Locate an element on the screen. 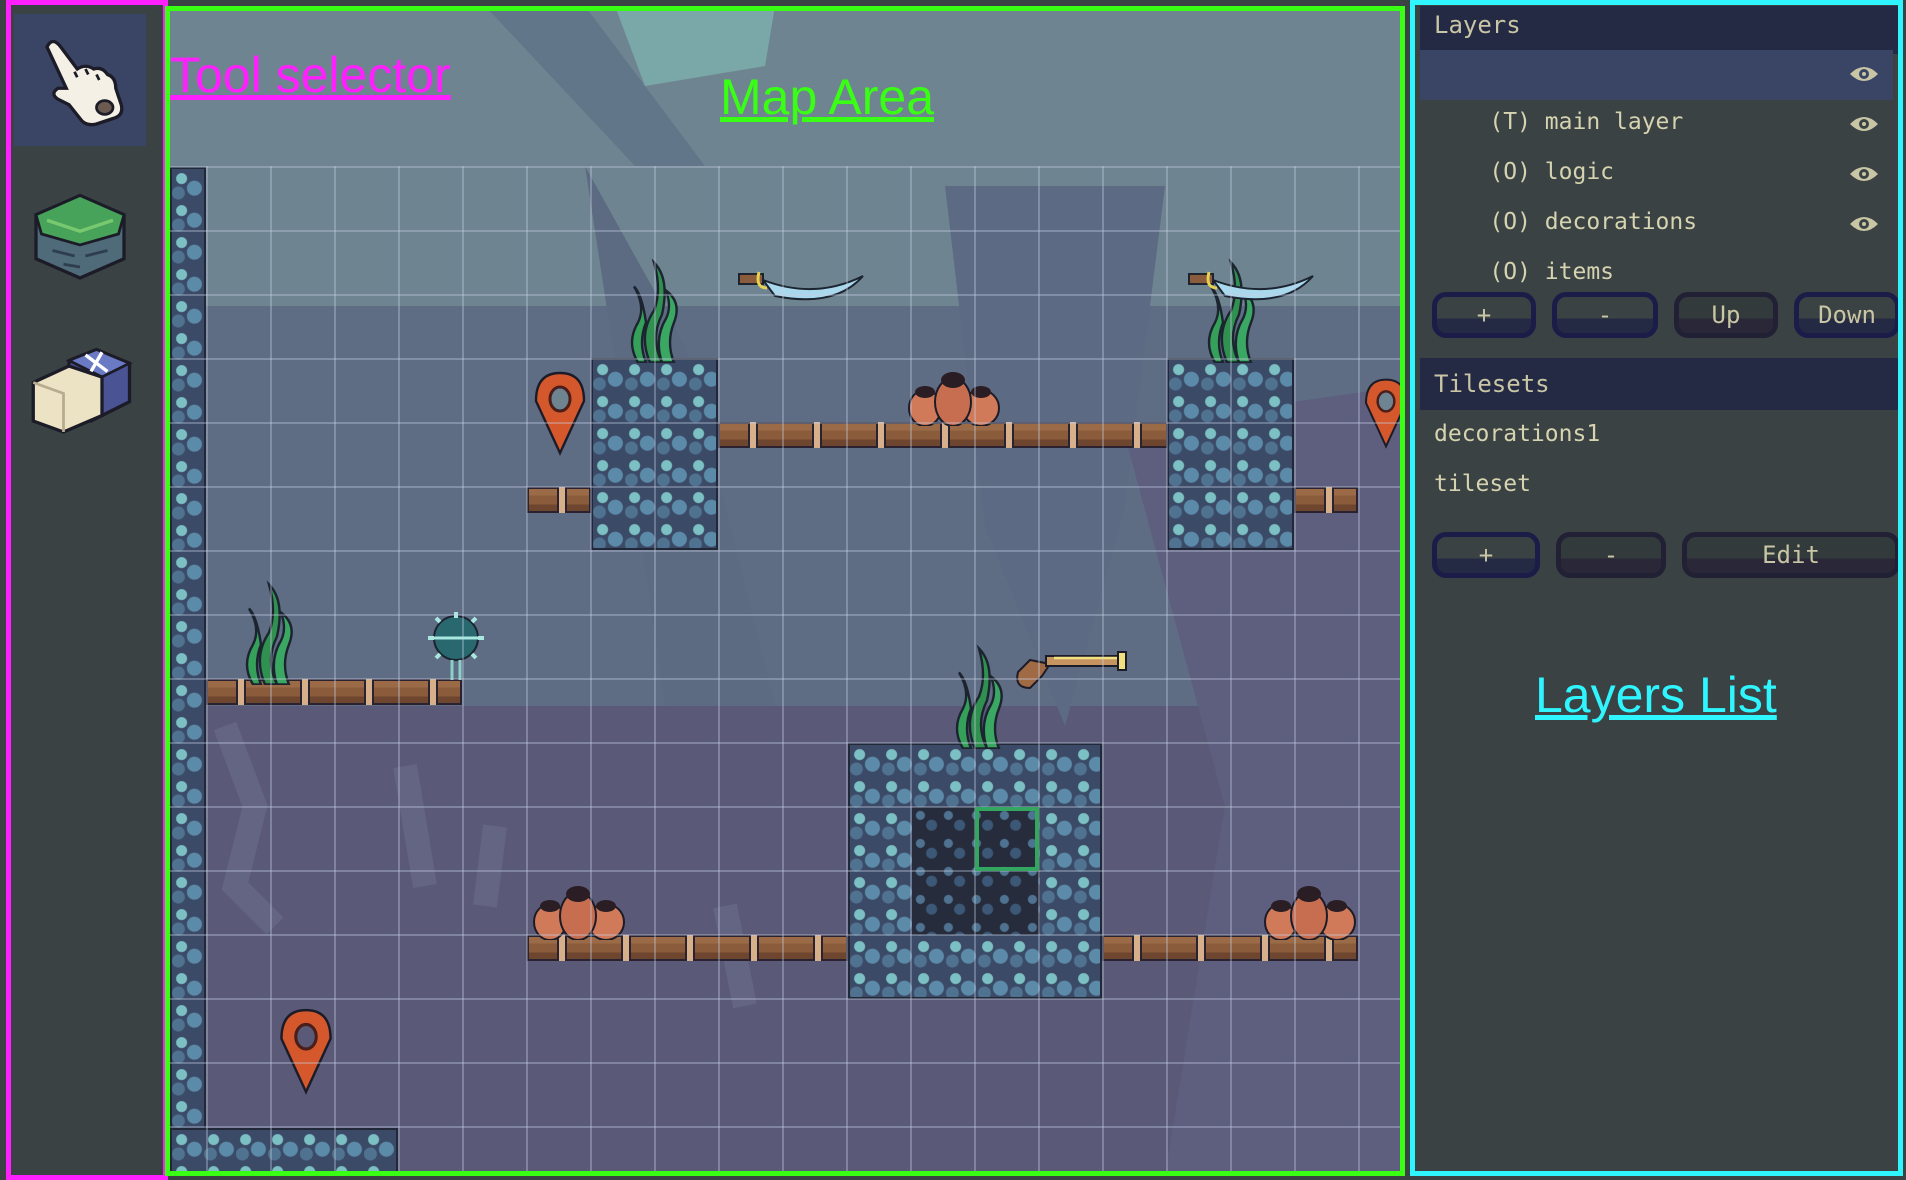  wall-tile-column is located at coordinates (188, 652).